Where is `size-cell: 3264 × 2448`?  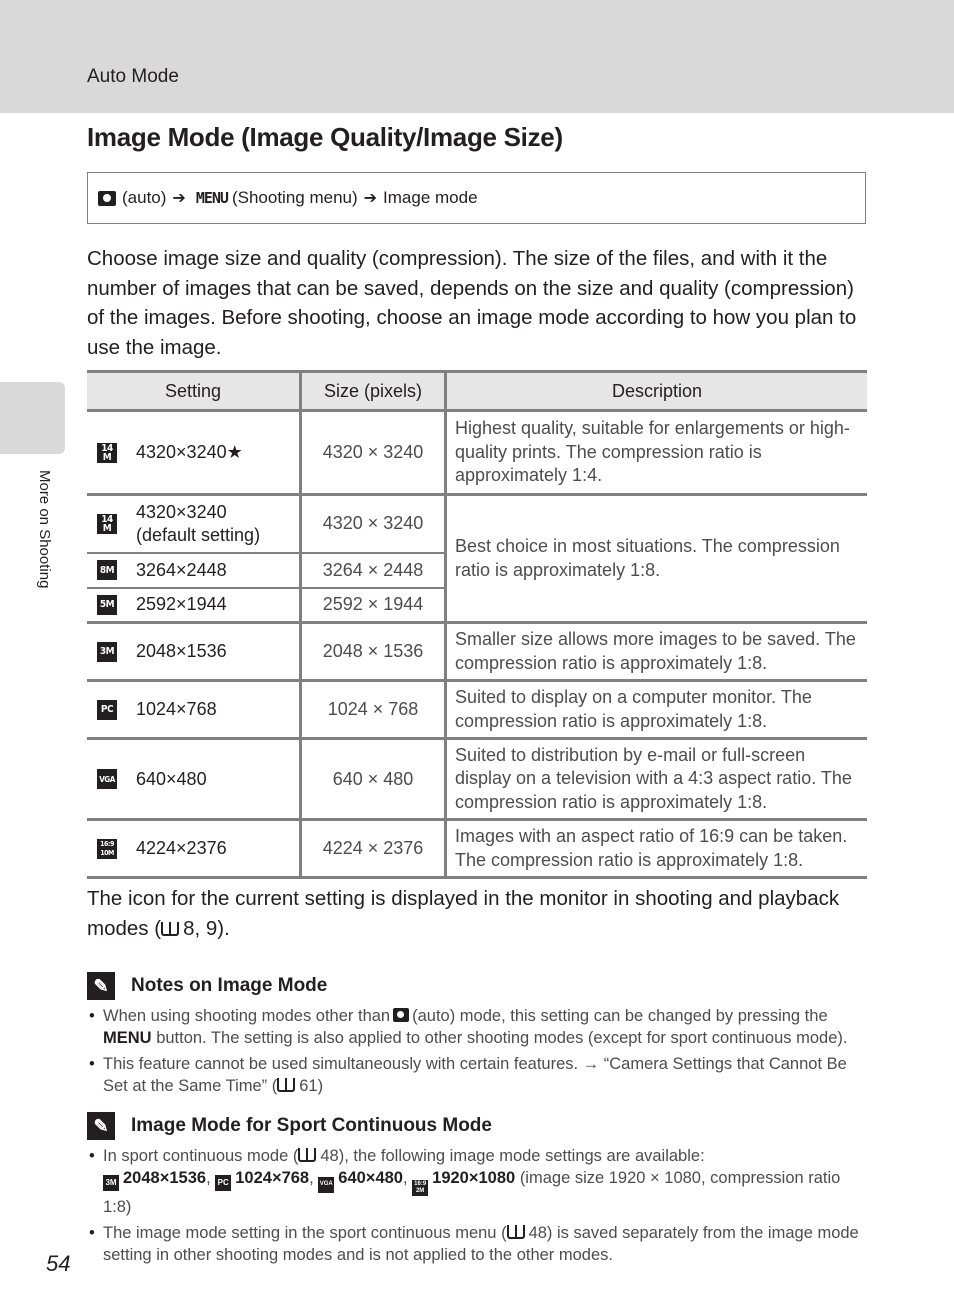
size-cell: 3264 × 2448 is located at coordinates (372, 570).